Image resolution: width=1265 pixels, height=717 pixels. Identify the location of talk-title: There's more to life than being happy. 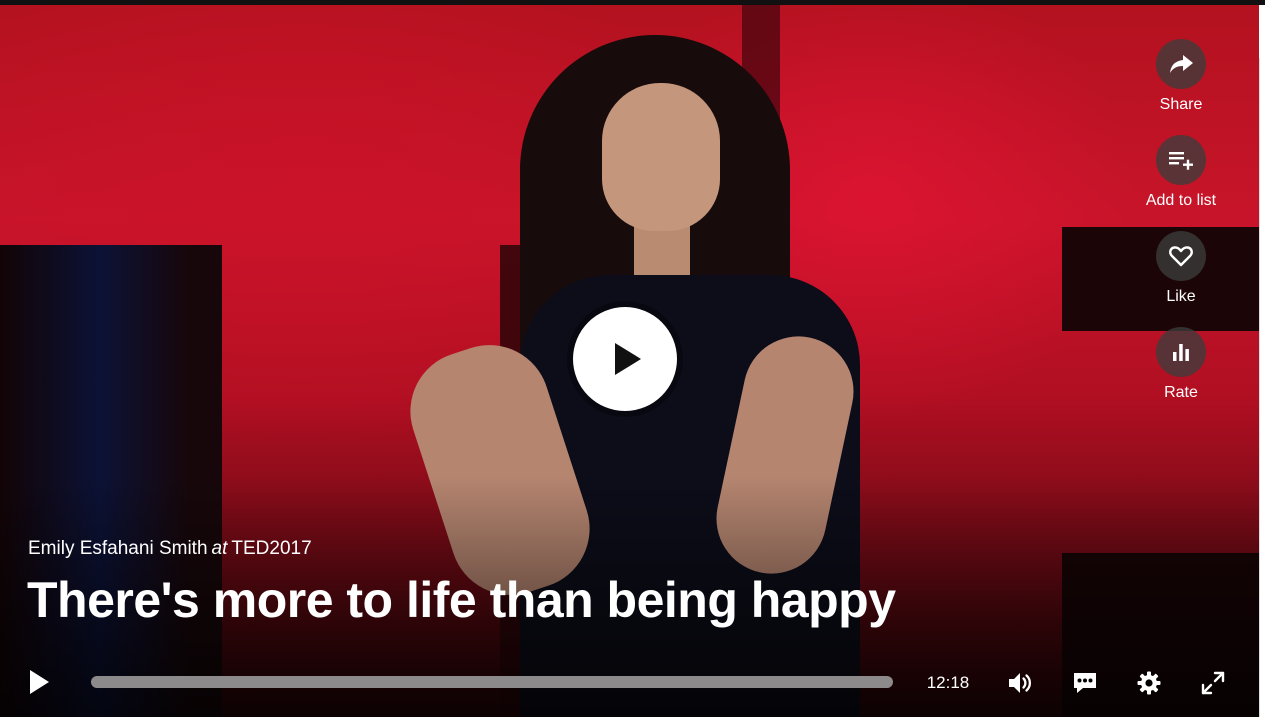
(461, 600).